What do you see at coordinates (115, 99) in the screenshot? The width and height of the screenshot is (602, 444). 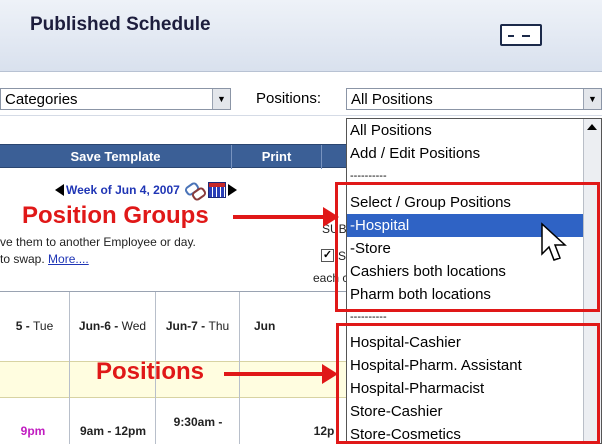 I see `categories-select: Categories ▼` at bounding box center [115, 99].